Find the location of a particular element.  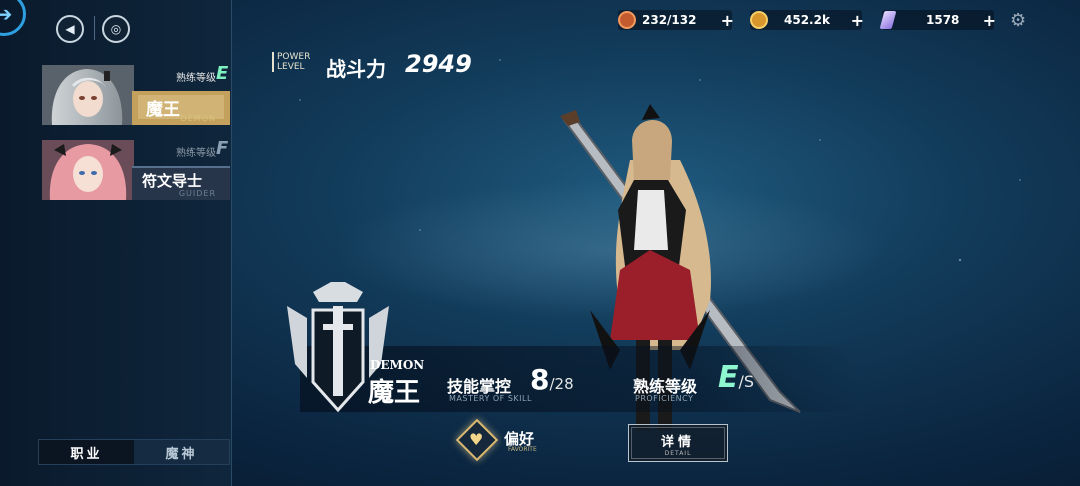

class-card-guider: 熟练等级 F 符文导士 GUIDER is located at coordinates (136, 170).